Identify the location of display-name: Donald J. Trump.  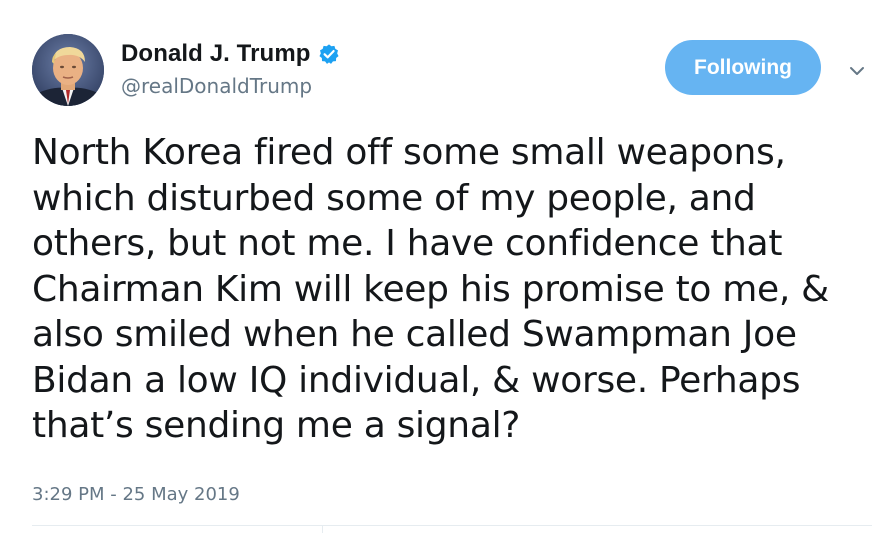
(216, 54).